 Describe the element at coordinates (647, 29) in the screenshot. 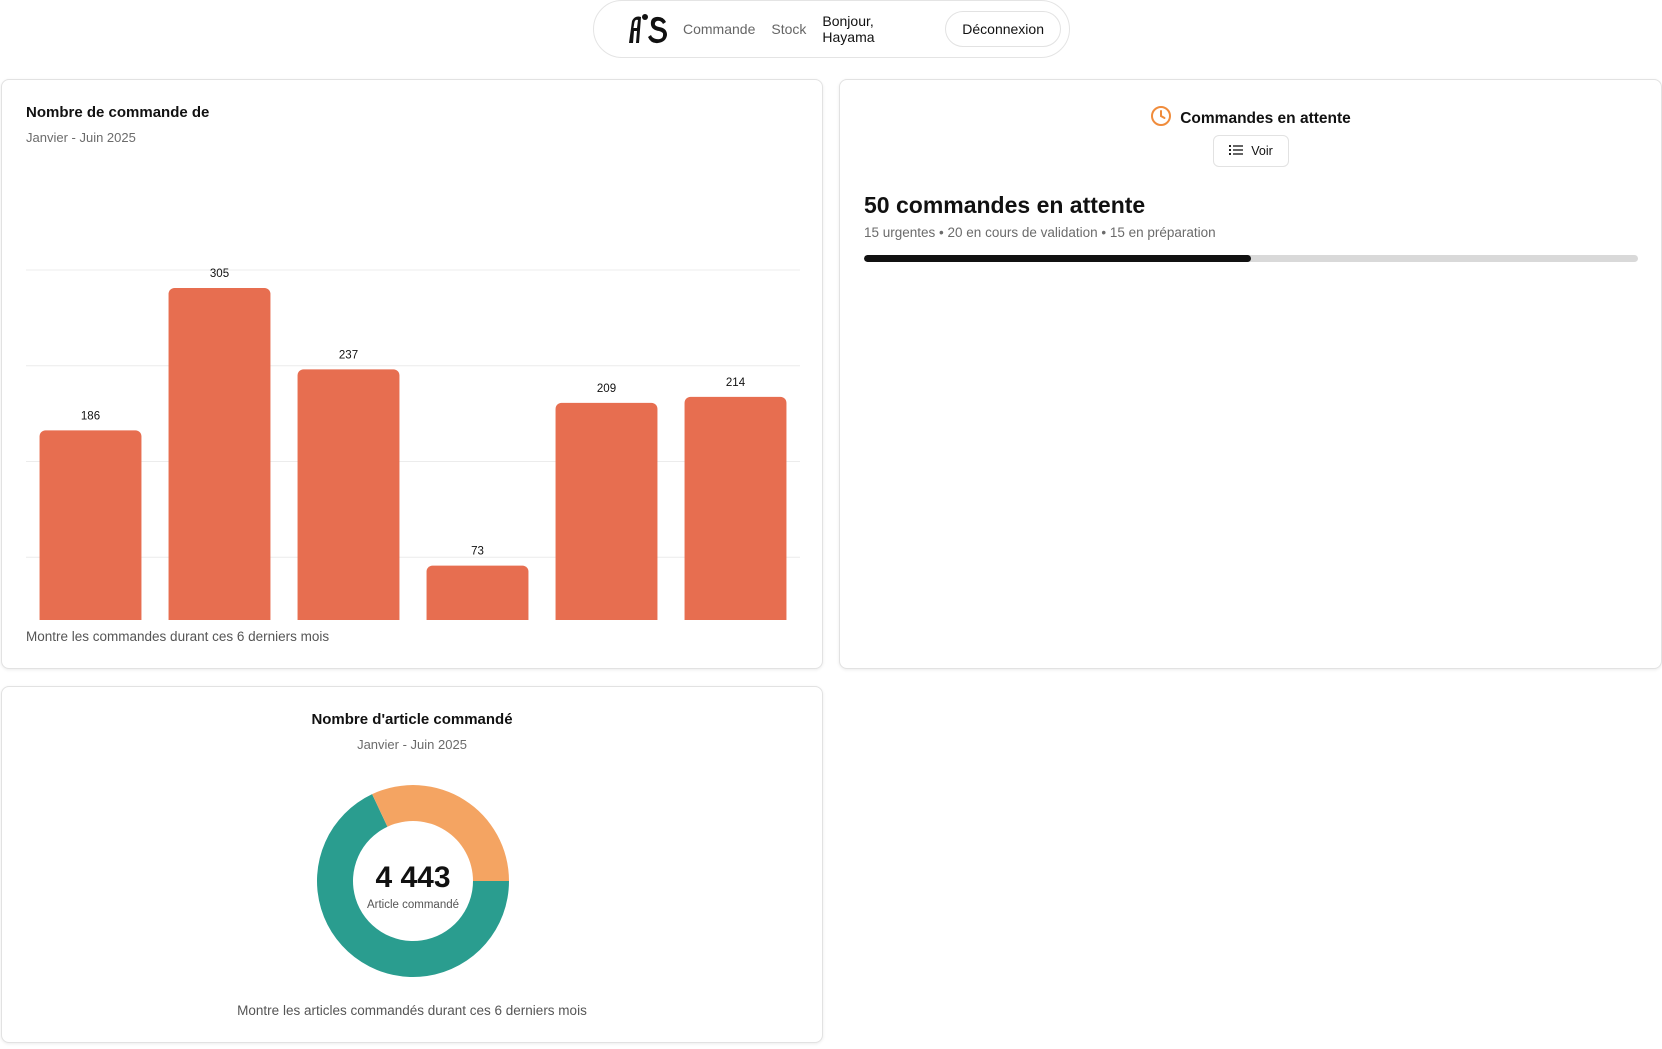

I see `app-logo` at that location.